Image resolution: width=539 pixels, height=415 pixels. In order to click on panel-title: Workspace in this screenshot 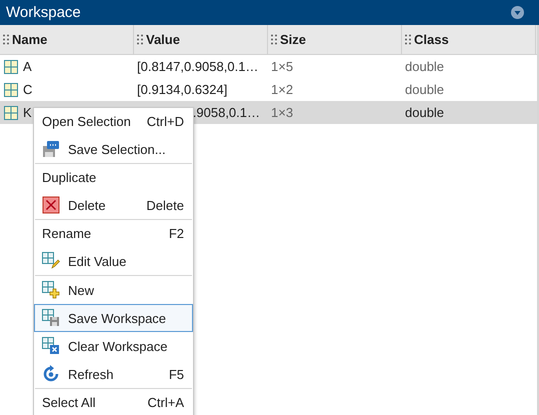, I will do `click(43, 12)`.